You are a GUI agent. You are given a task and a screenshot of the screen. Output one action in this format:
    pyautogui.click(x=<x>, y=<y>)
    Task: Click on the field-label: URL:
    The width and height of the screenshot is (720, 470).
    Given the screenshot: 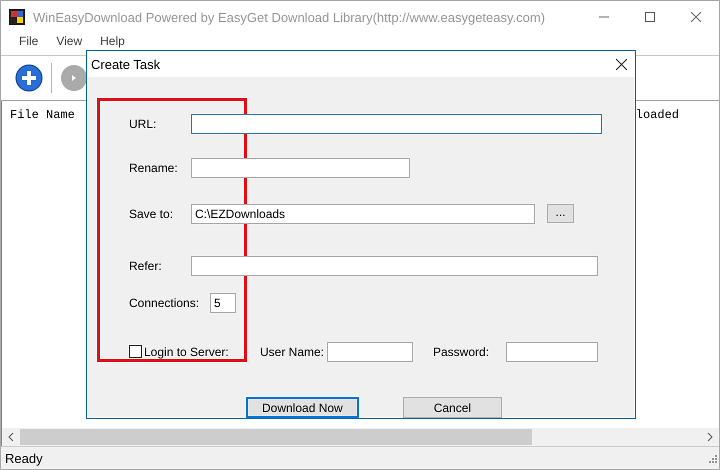 What is the action you would take?
    pyautogui.click(x=143, y=123)
    